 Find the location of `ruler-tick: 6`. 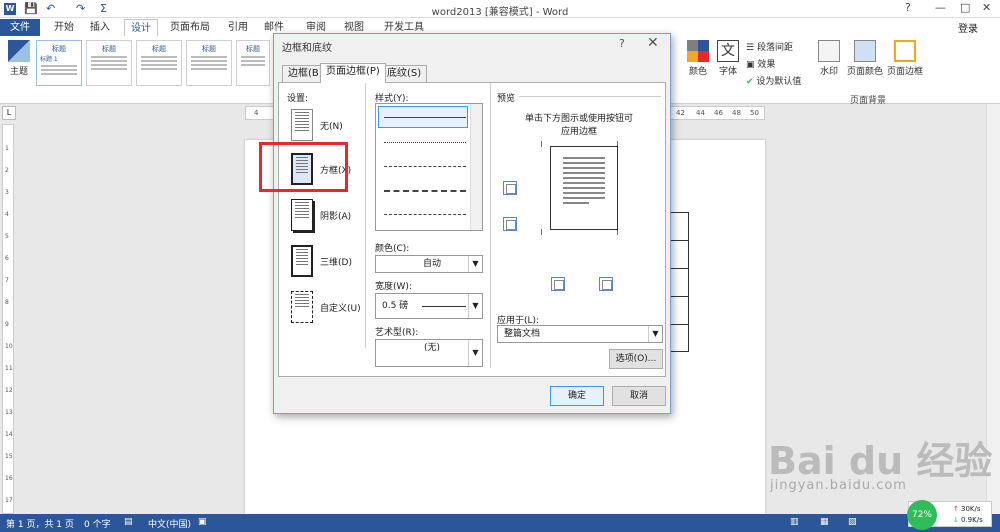

ruler-tick: 6 is located at coordinates (7, 258).